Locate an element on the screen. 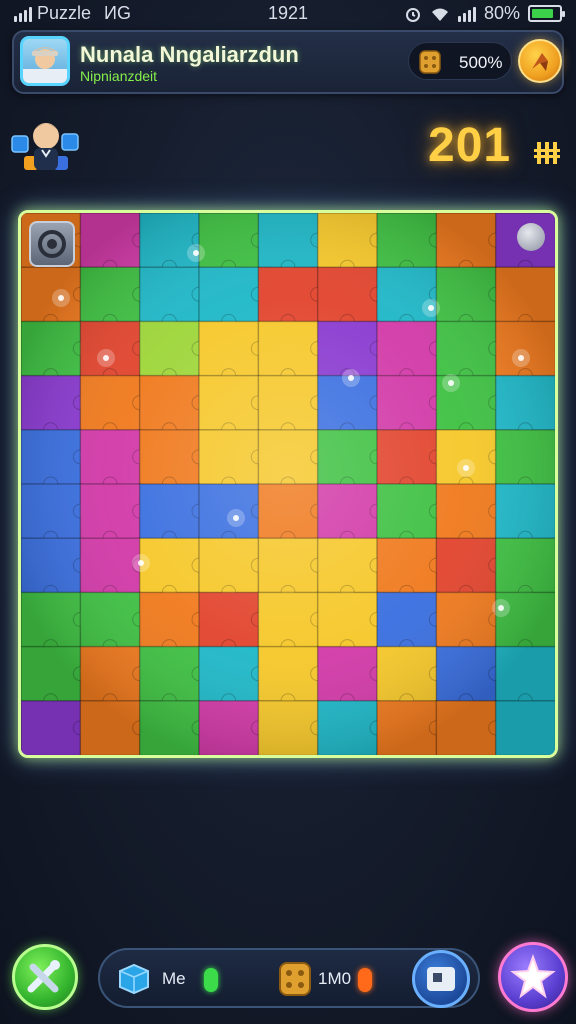 The height and width of the screenshot is (1024, 576). coin-label: 1М0 is located at coordinates (335, 978).